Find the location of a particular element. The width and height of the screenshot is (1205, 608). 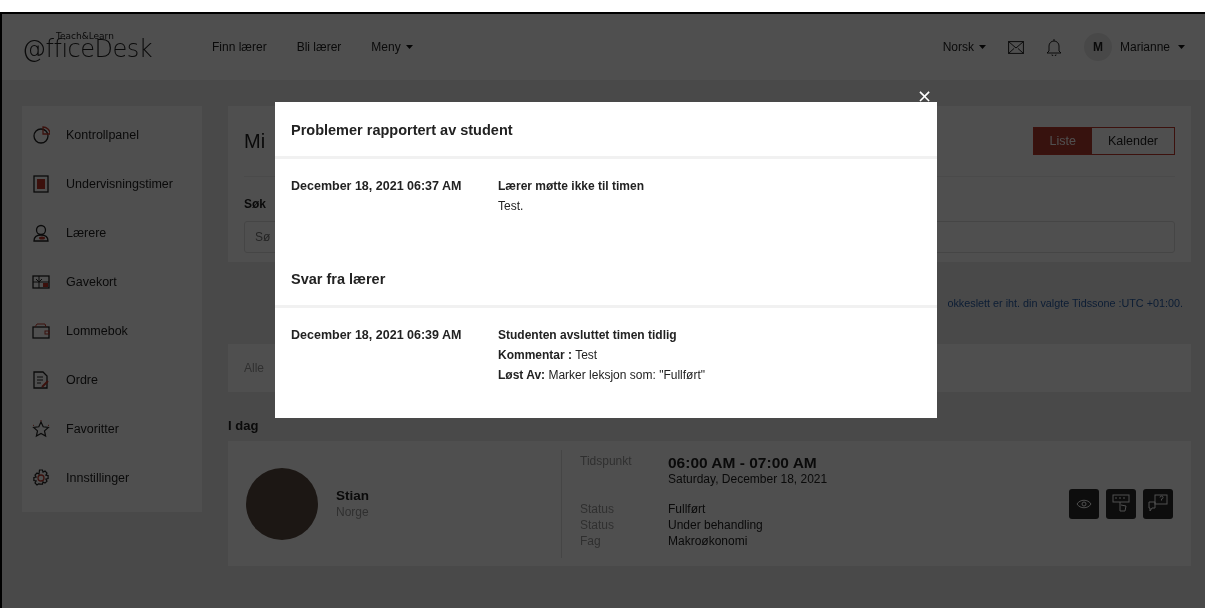

eye-icon is located at coordinates (1084, 503).